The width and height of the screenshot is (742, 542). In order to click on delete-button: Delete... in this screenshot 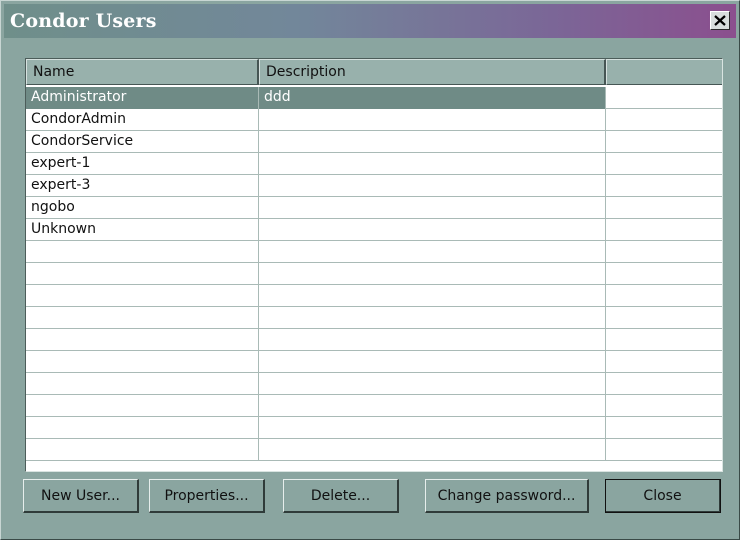, I will do `click(341, 496)`.